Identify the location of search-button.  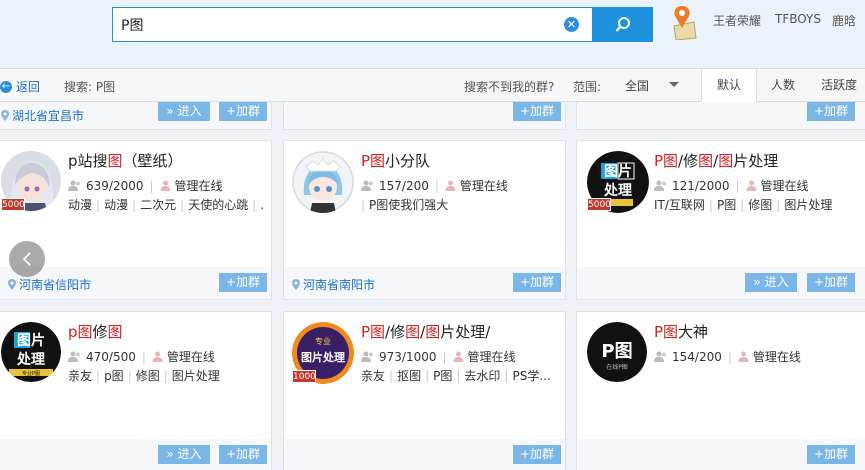
(622, 24).